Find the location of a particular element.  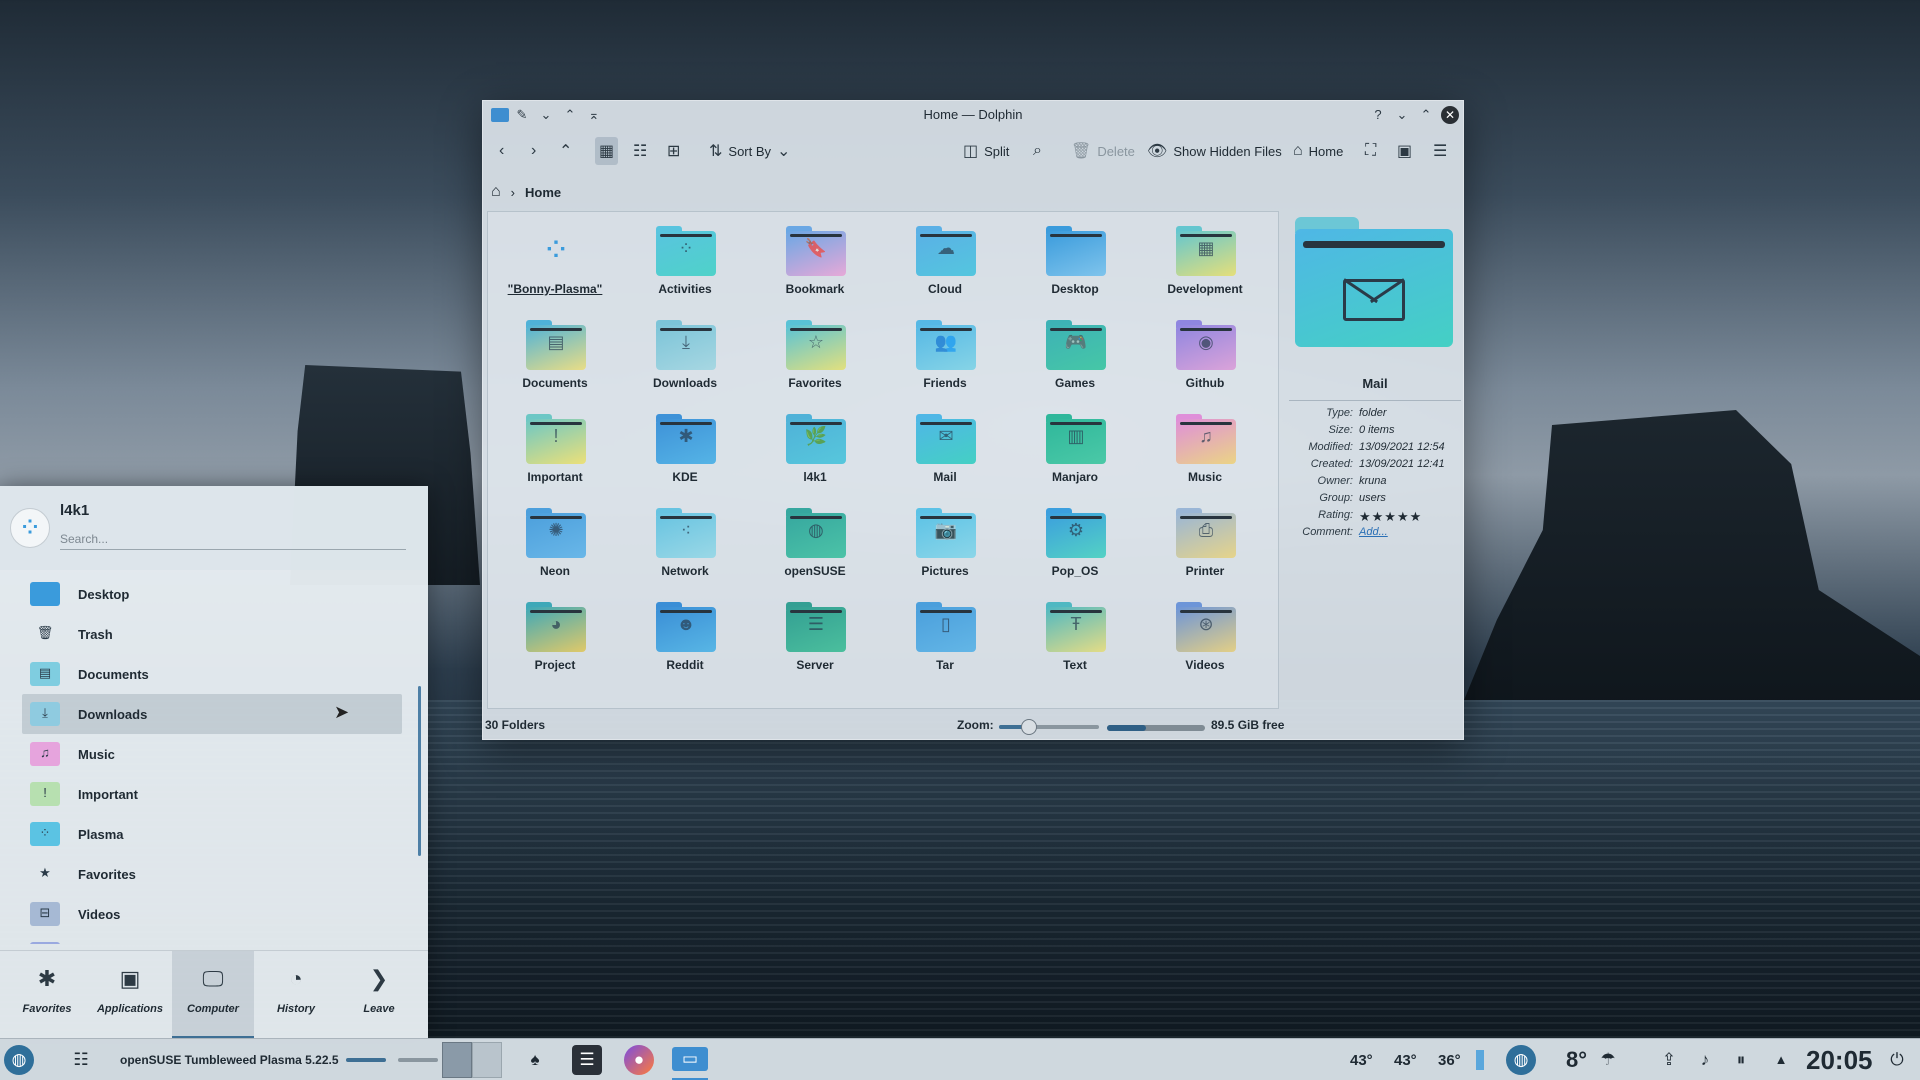

titlebar: ✎ ⌄ ⌃ ⌅ Home — Dolphin ? ⌄ ⌃ ✕ is located at coordinates (973, 115).